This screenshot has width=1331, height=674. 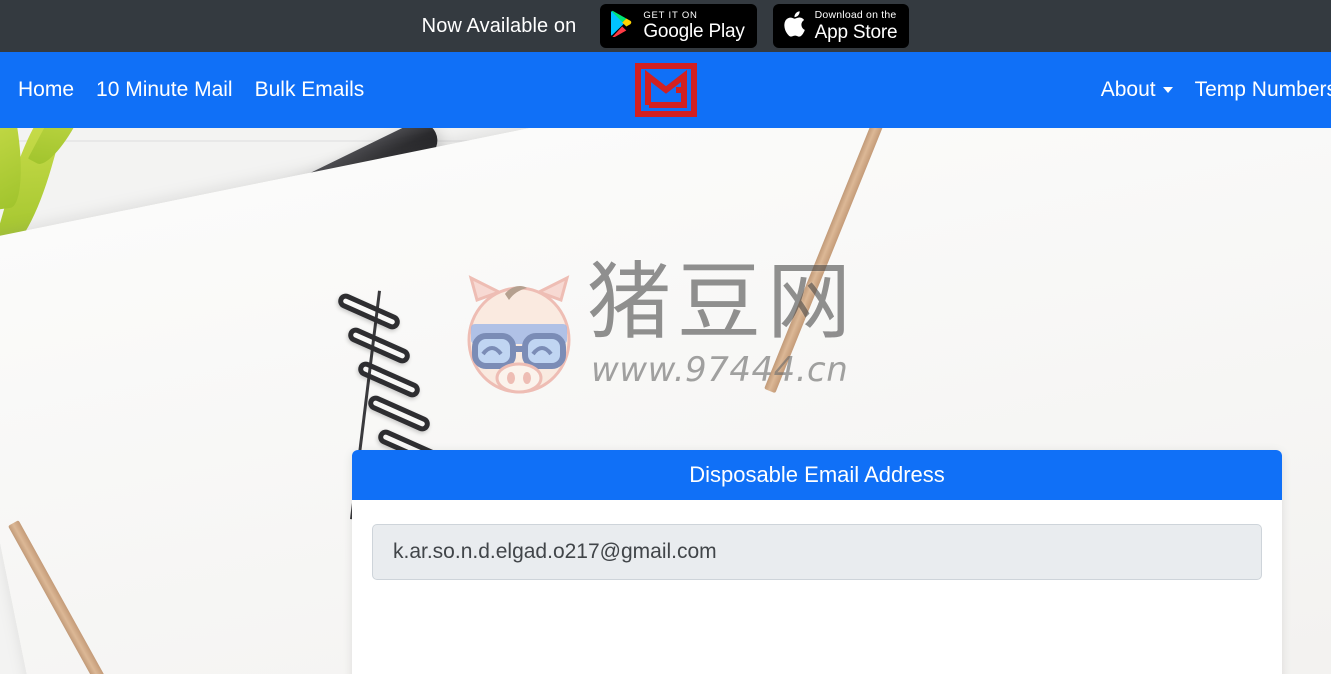 I want to click on nav-bulk-emails: Bulk Emails, so click(x=310, y=90).